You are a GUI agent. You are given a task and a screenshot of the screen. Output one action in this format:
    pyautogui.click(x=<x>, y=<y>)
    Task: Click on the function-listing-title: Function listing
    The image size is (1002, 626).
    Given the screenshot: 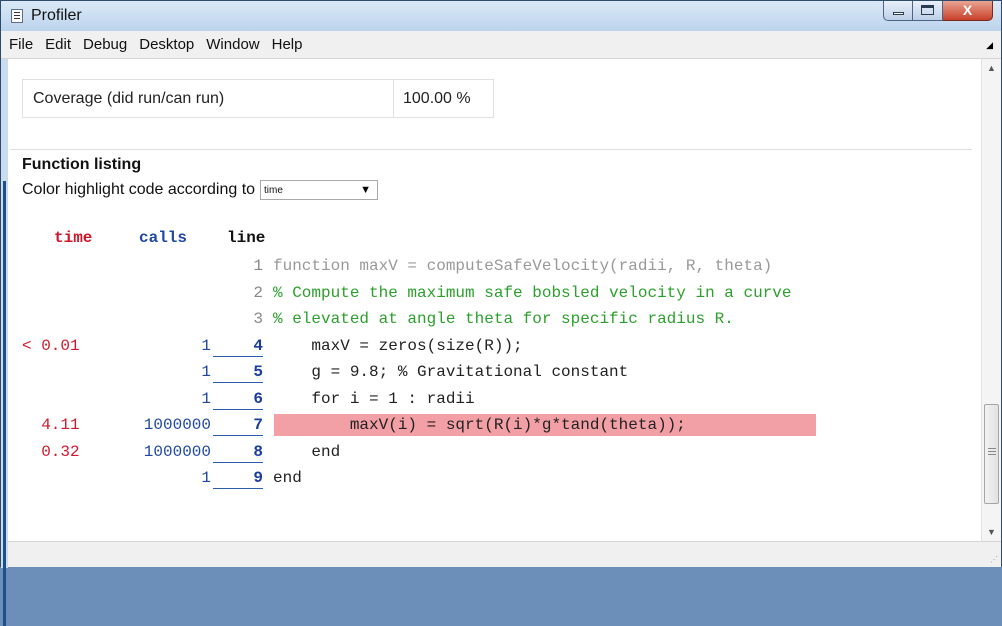 What is the action you would take?
    pyautogui.click(x=82, y=164)
    